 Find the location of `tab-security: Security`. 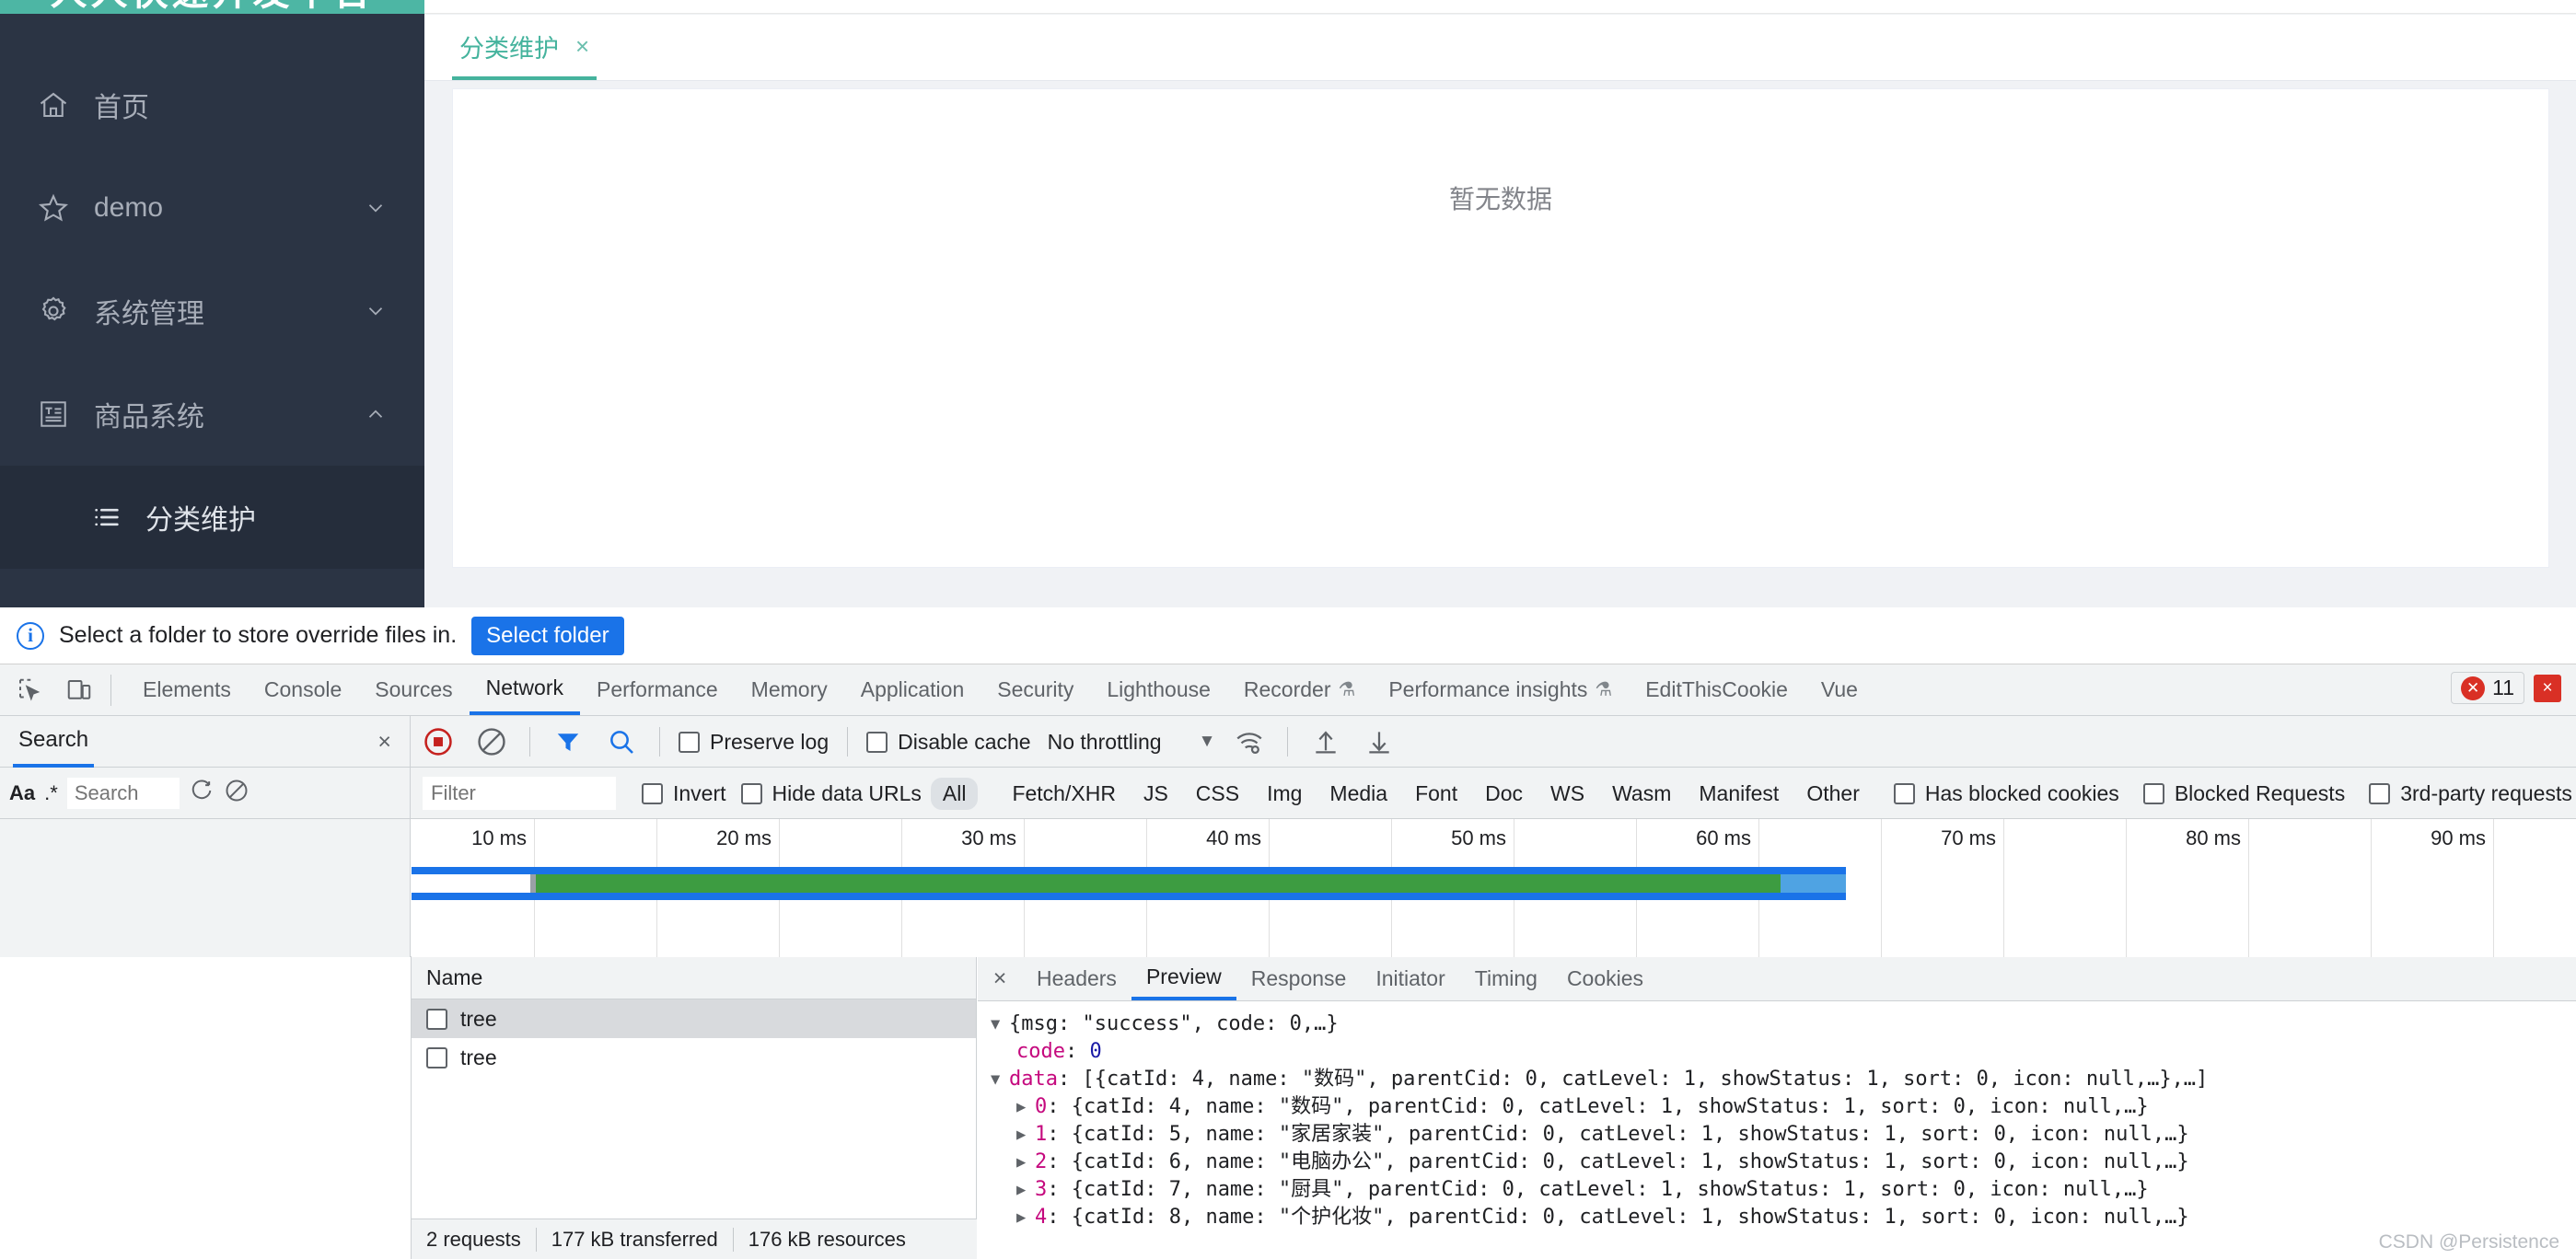

tab-security: Security is located at coordinates (1035, 689).